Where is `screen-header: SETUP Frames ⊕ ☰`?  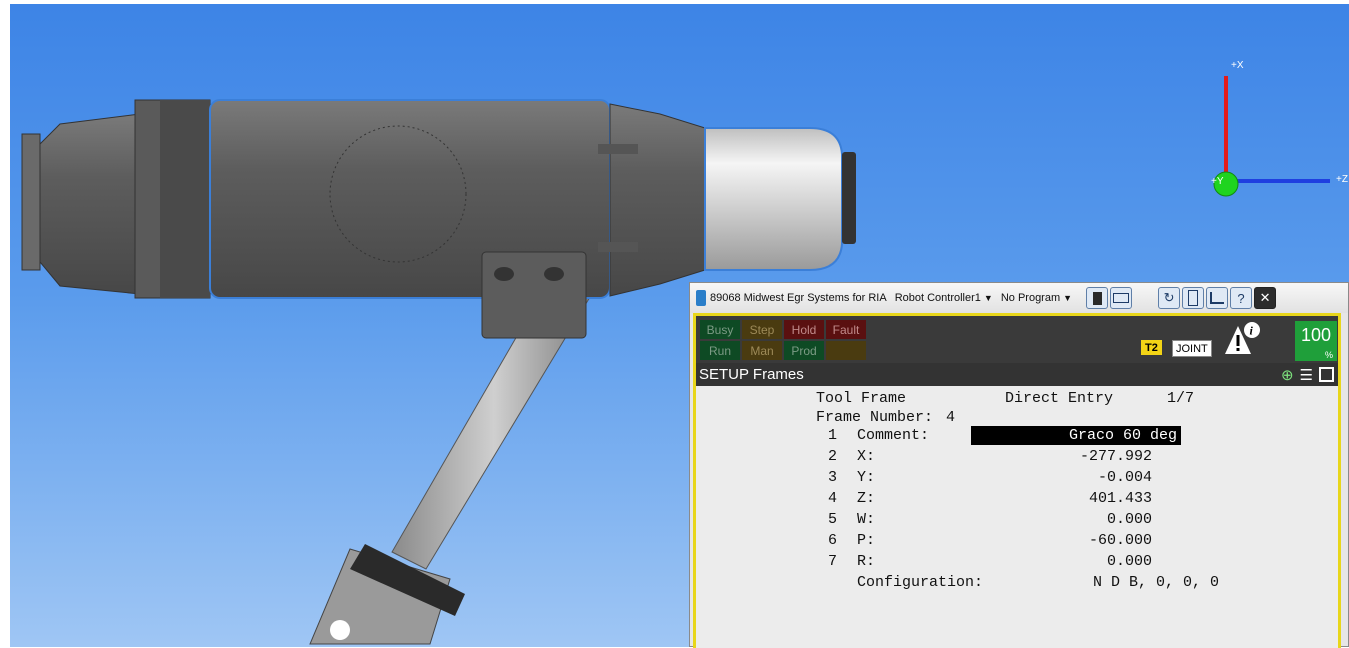
screen-header: SETUP Frames ⊕ ☰ is located at coordinates (1017, 374).